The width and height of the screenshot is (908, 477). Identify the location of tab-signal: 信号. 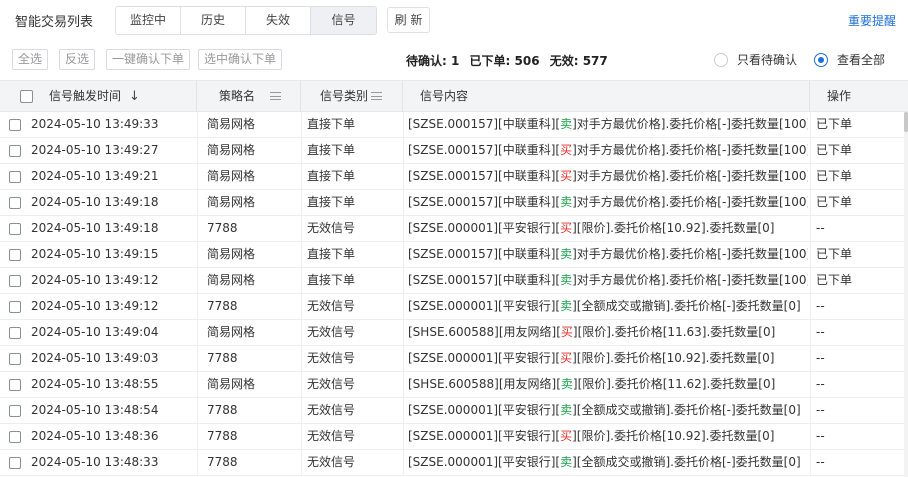
(343, 20).